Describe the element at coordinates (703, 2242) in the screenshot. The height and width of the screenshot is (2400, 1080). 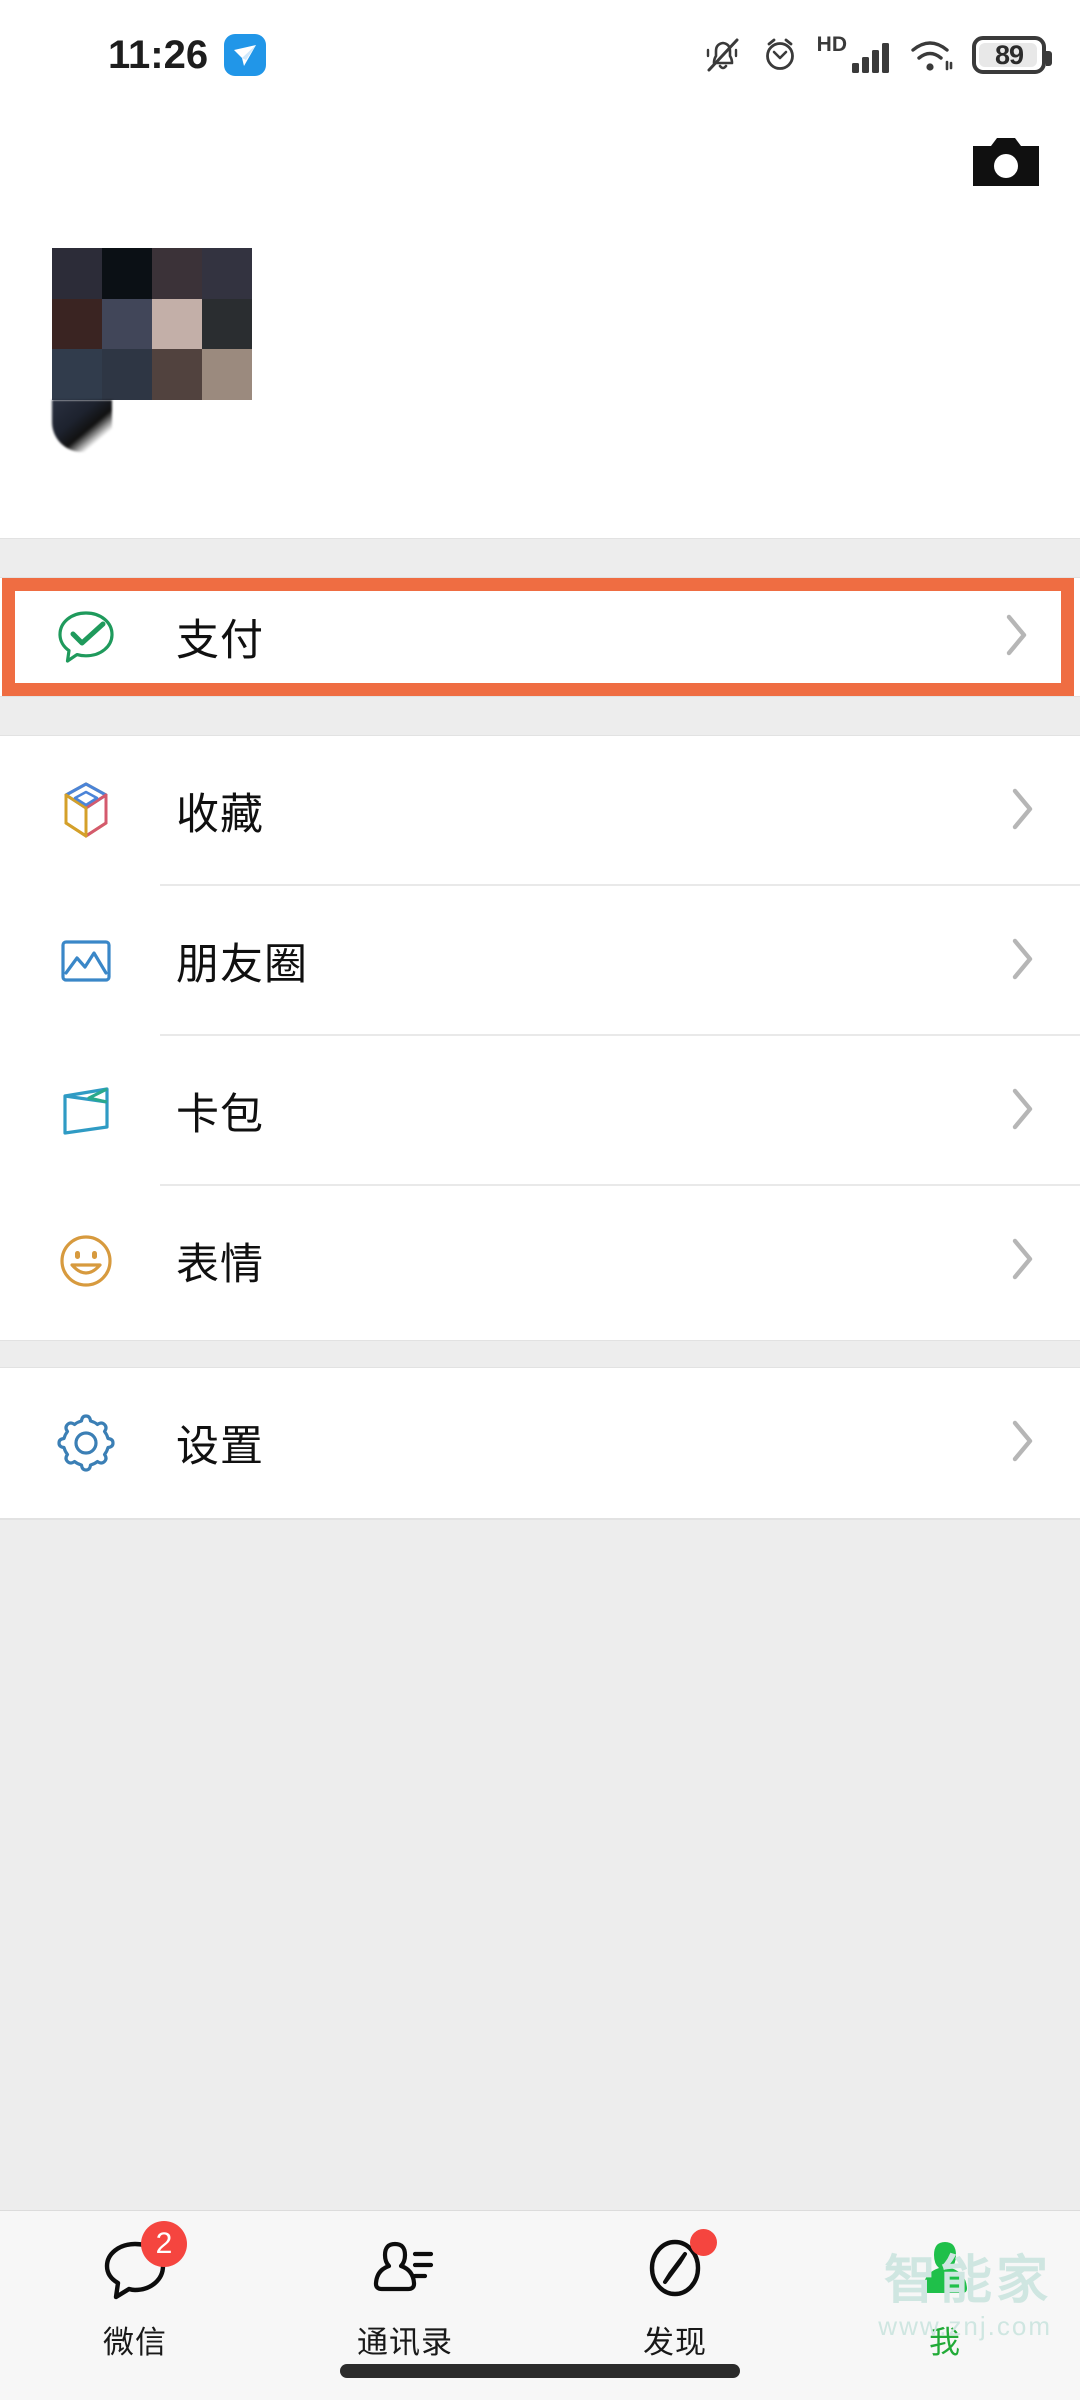
I see `notification-dot-discover` at that location.